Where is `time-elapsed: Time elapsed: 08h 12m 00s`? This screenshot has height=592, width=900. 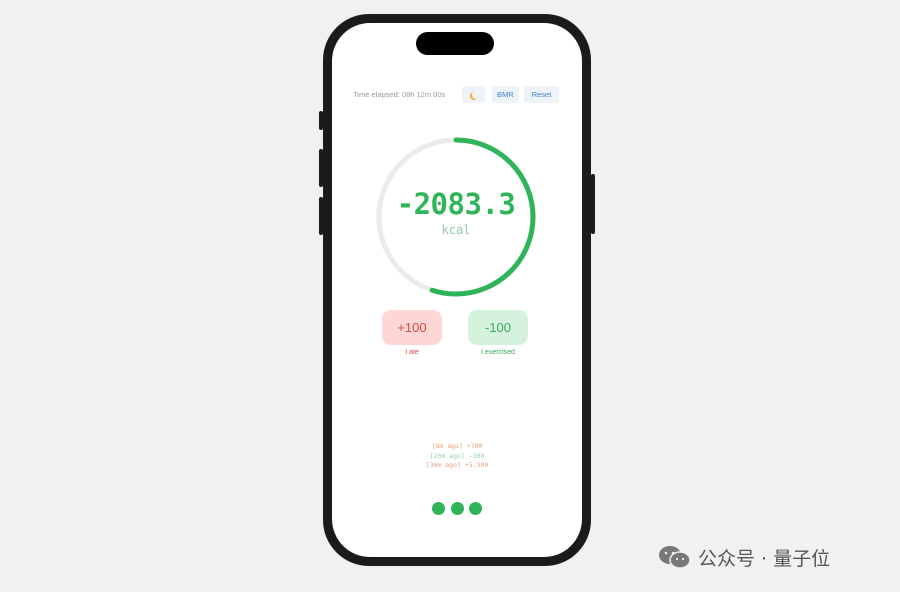
time-elapsed: Time elapsed: 08h 12m 00s is located at coordinates (399, 94).